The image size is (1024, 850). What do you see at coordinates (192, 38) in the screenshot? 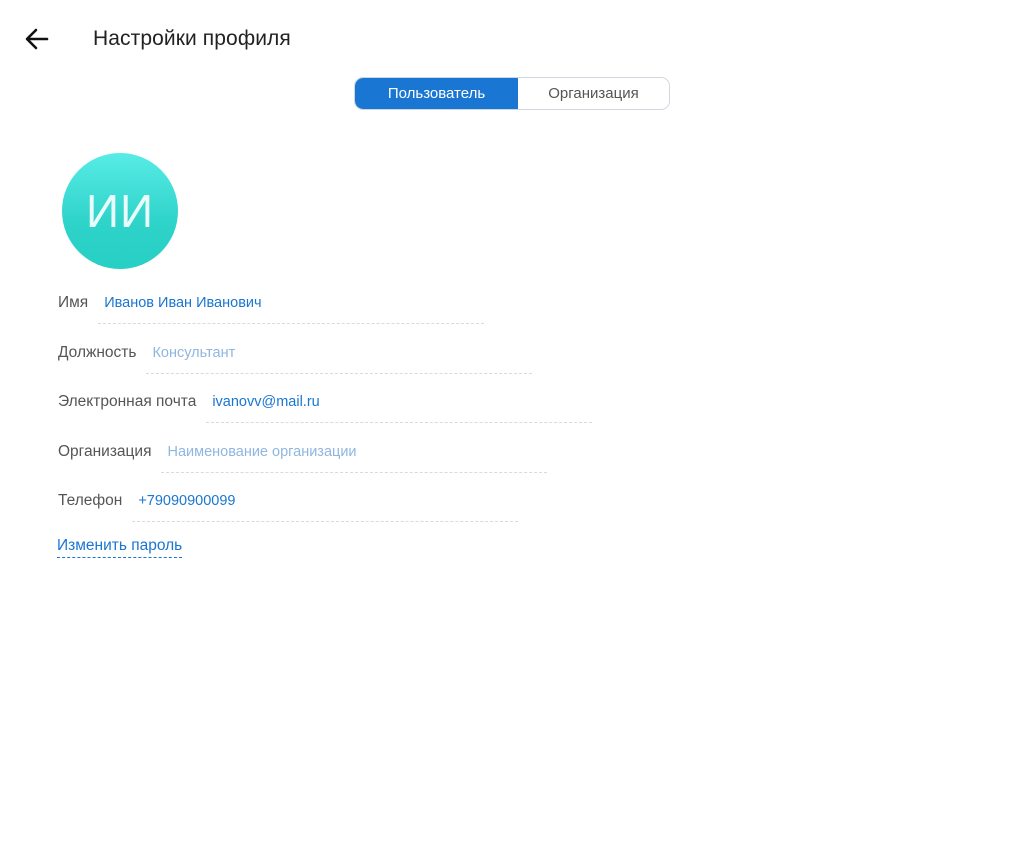
I see `page-title: Настройки профиля` at bounding box center [192, 38].